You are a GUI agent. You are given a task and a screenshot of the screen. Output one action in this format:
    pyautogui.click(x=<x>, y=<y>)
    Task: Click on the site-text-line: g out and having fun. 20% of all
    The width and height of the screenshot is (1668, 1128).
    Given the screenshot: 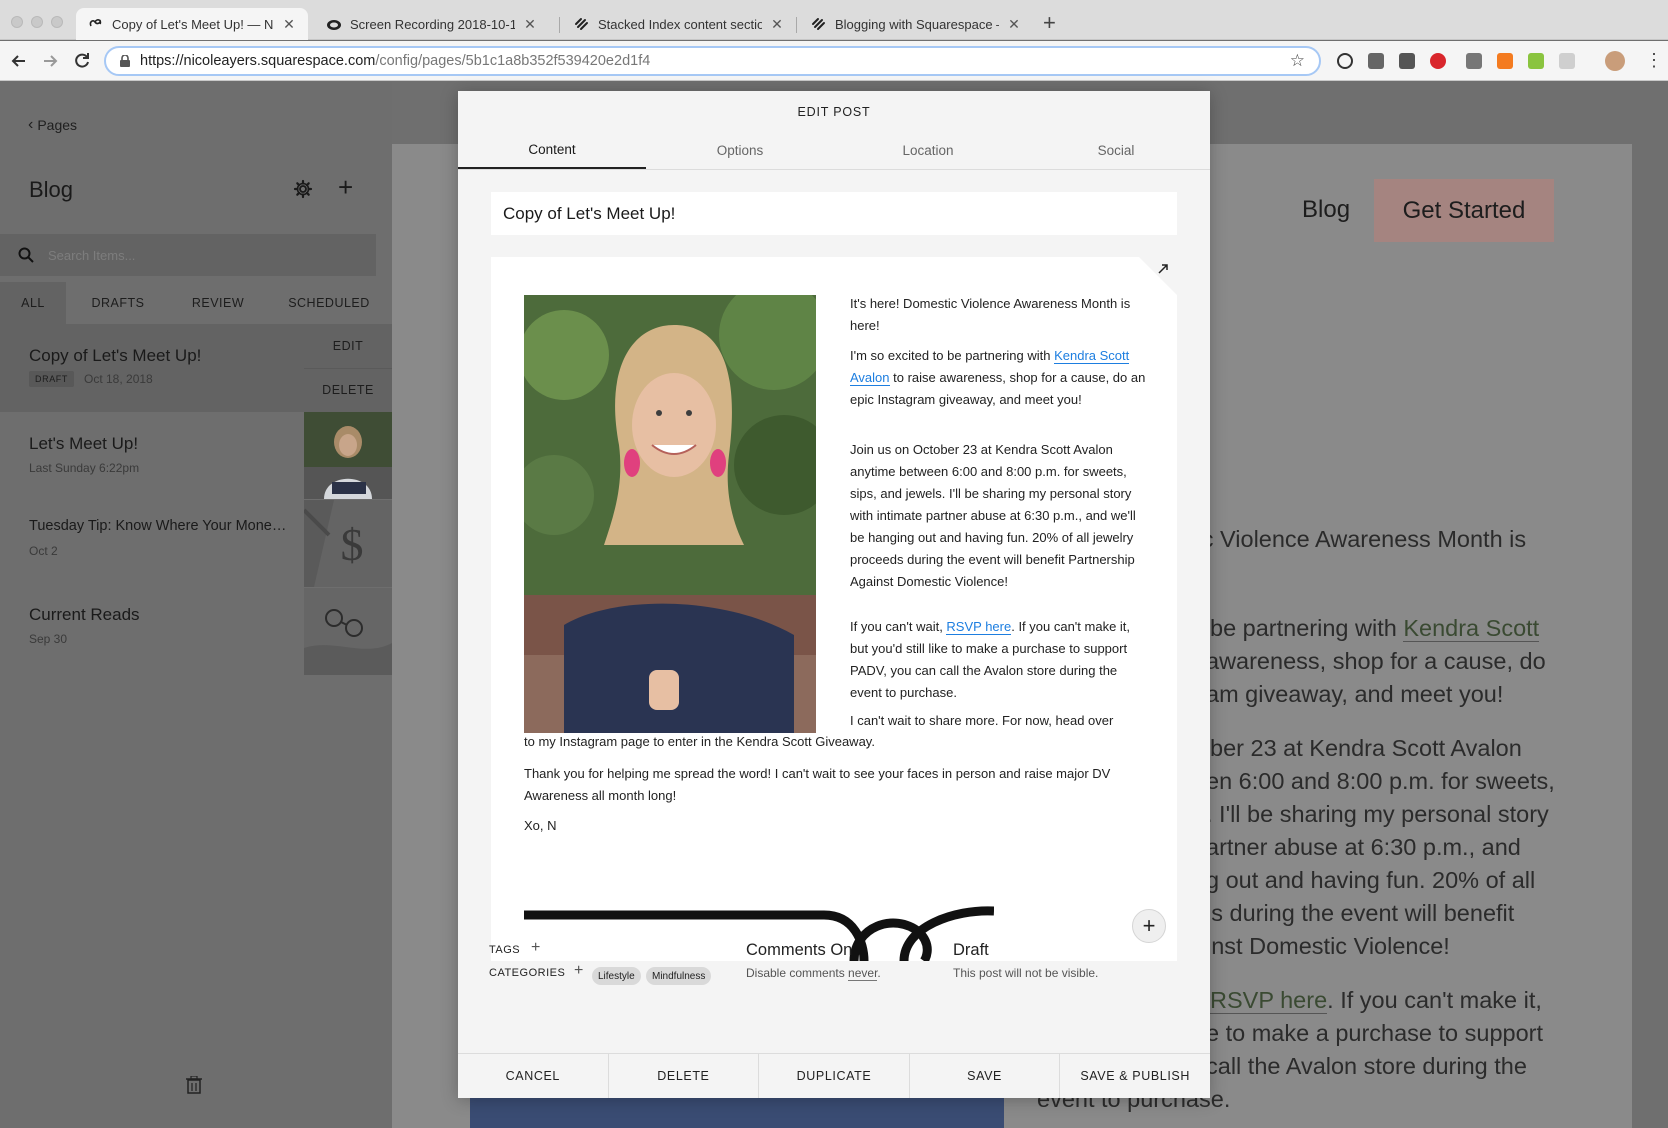 What is the action you would take?
    pyautogui.click(x=1371, y=880)
    